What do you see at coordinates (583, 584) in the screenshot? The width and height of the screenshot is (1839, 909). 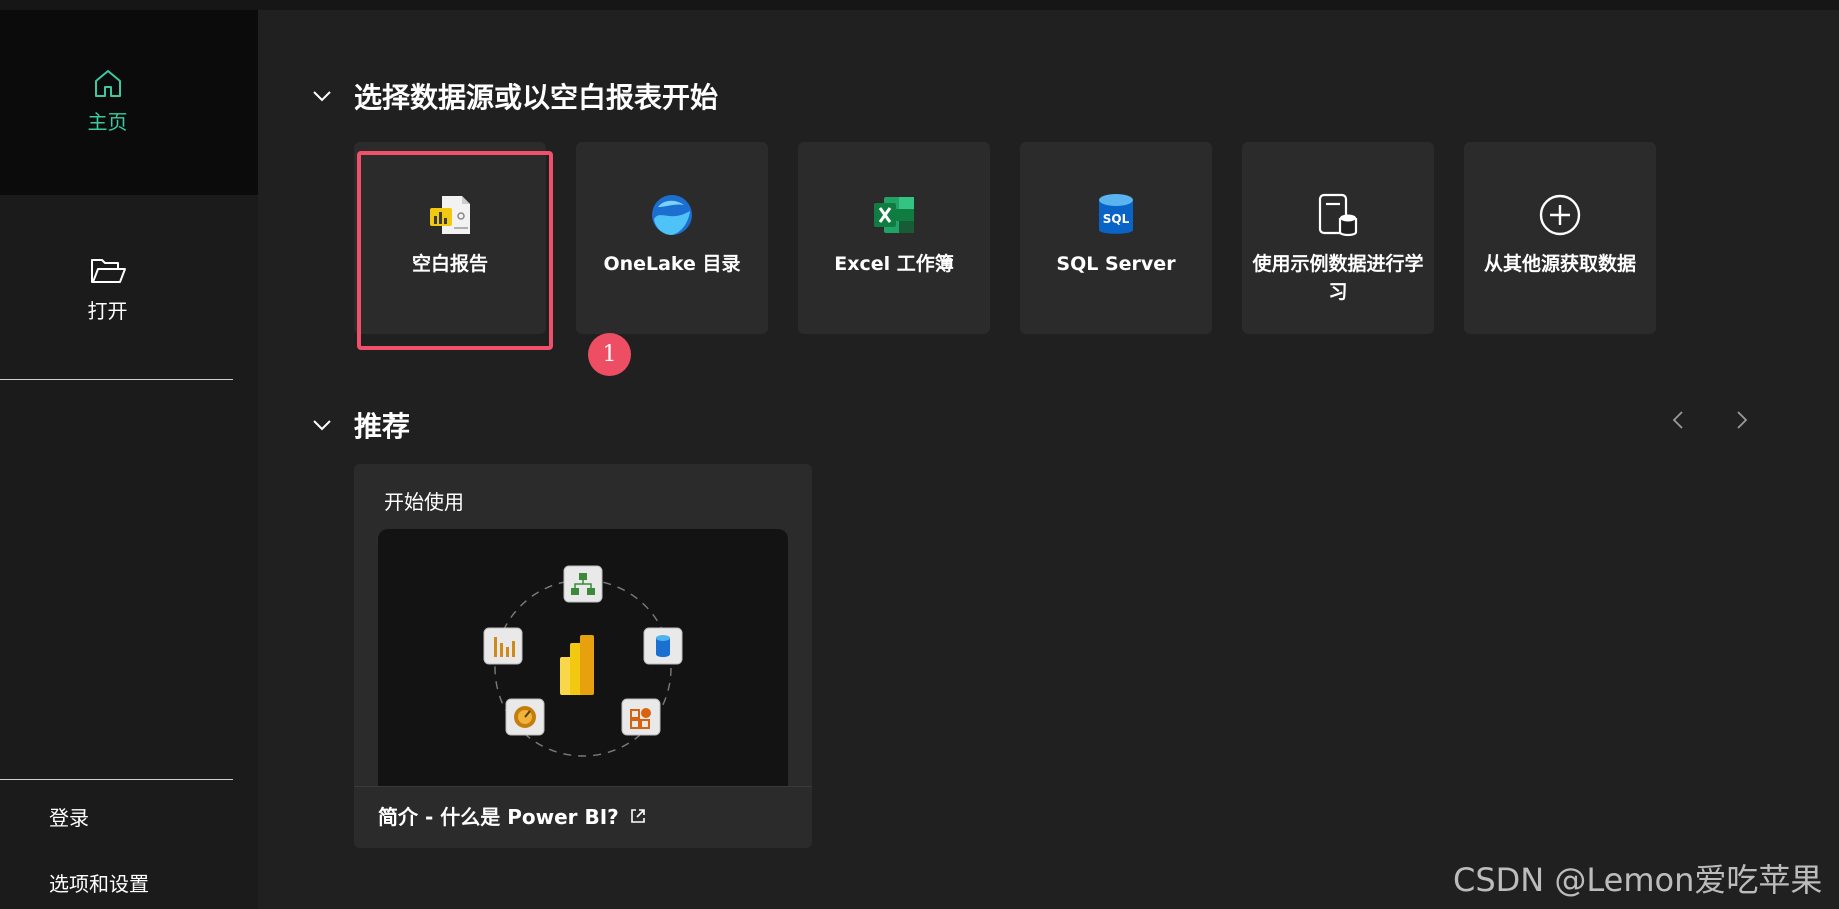 I see `hierarchy-icon` at bounding box center [583, 584].